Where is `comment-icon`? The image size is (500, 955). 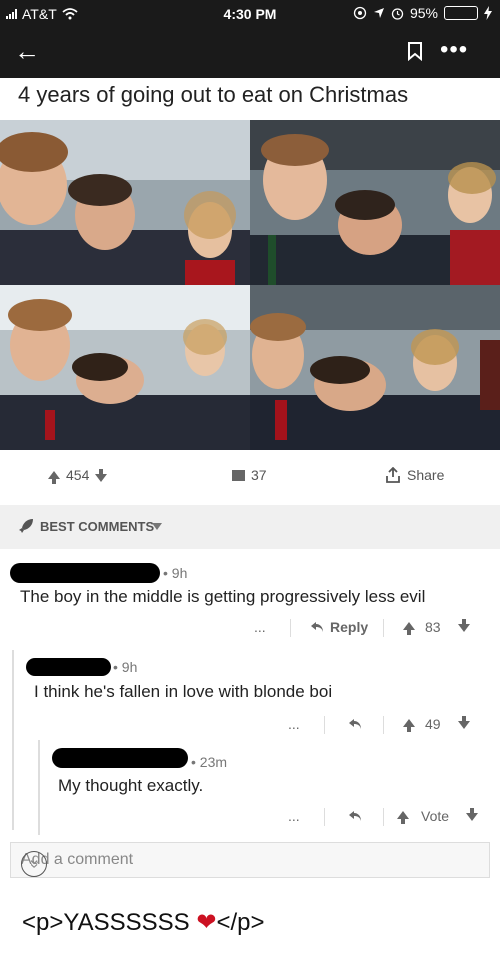
comment-icon is located at coordinates (238, 475).